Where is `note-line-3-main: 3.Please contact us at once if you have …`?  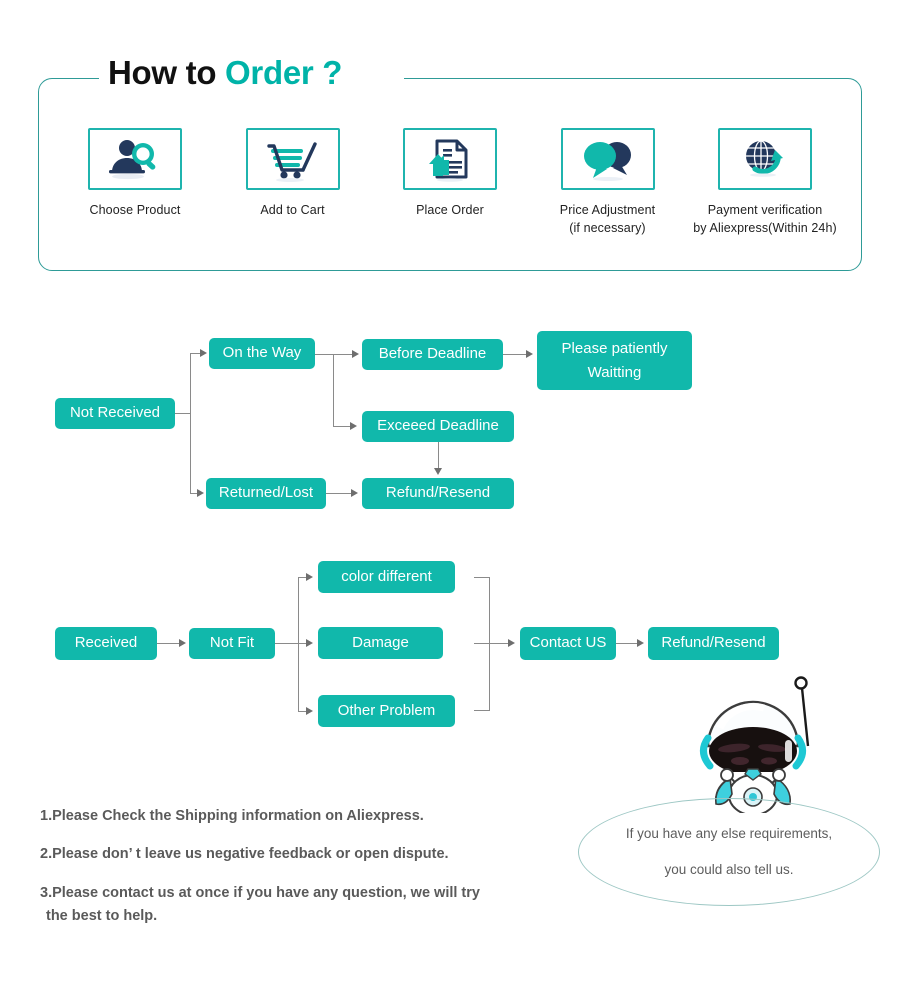
note-line-3-main: 3.Please contact us at once if you have … is located at coordinates (260, 892).